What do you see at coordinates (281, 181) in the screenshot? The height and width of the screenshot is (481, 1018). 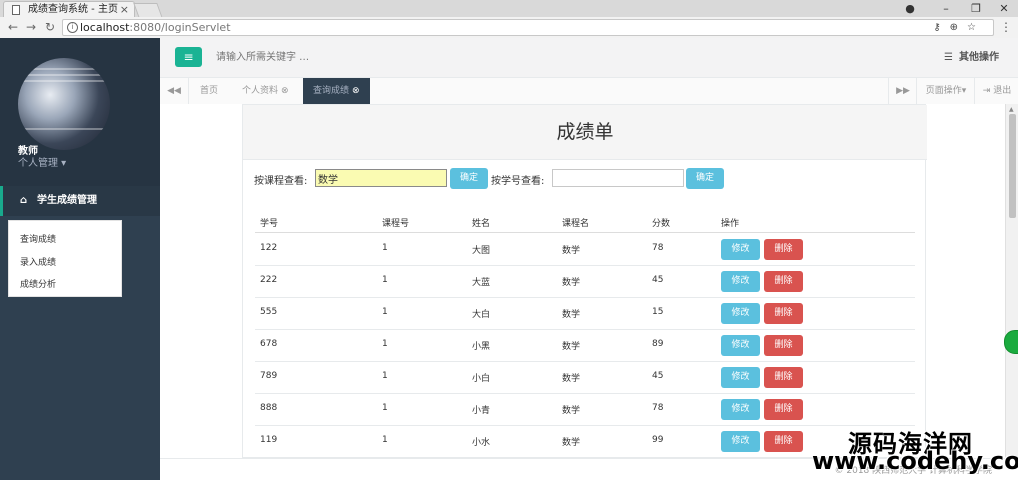 I see `course-filter-label: 按课程查看:` at bounding box center [281, 181].